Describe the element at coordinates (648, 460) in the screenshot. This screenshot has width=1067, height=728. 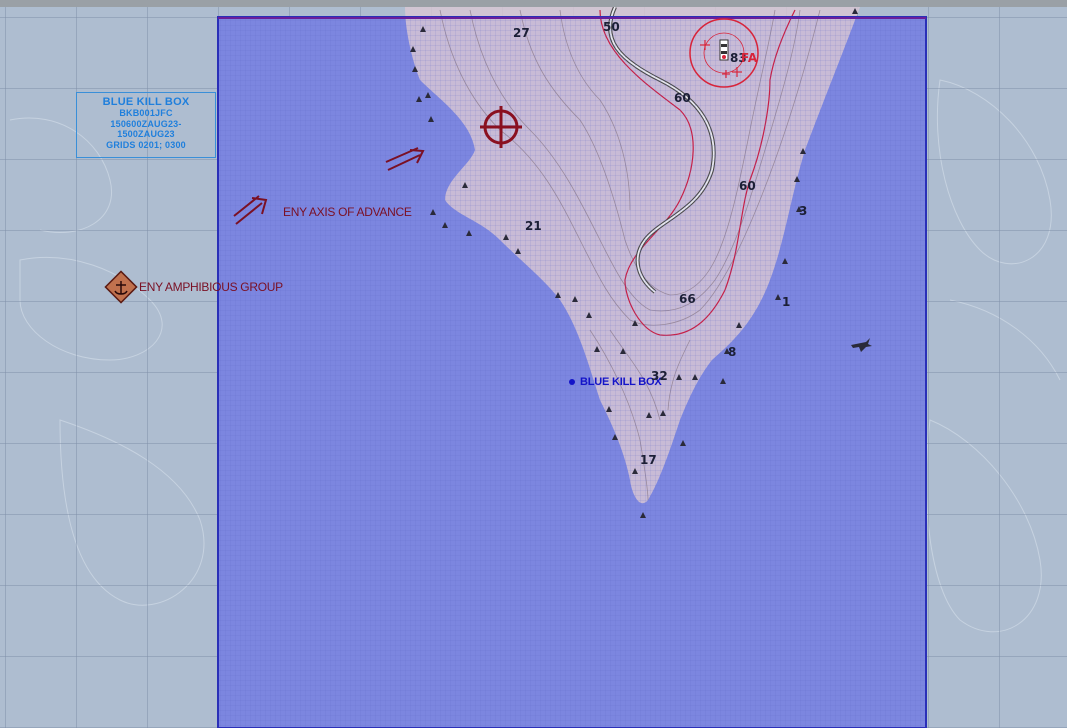
I see `depth-label: 17` at that location.